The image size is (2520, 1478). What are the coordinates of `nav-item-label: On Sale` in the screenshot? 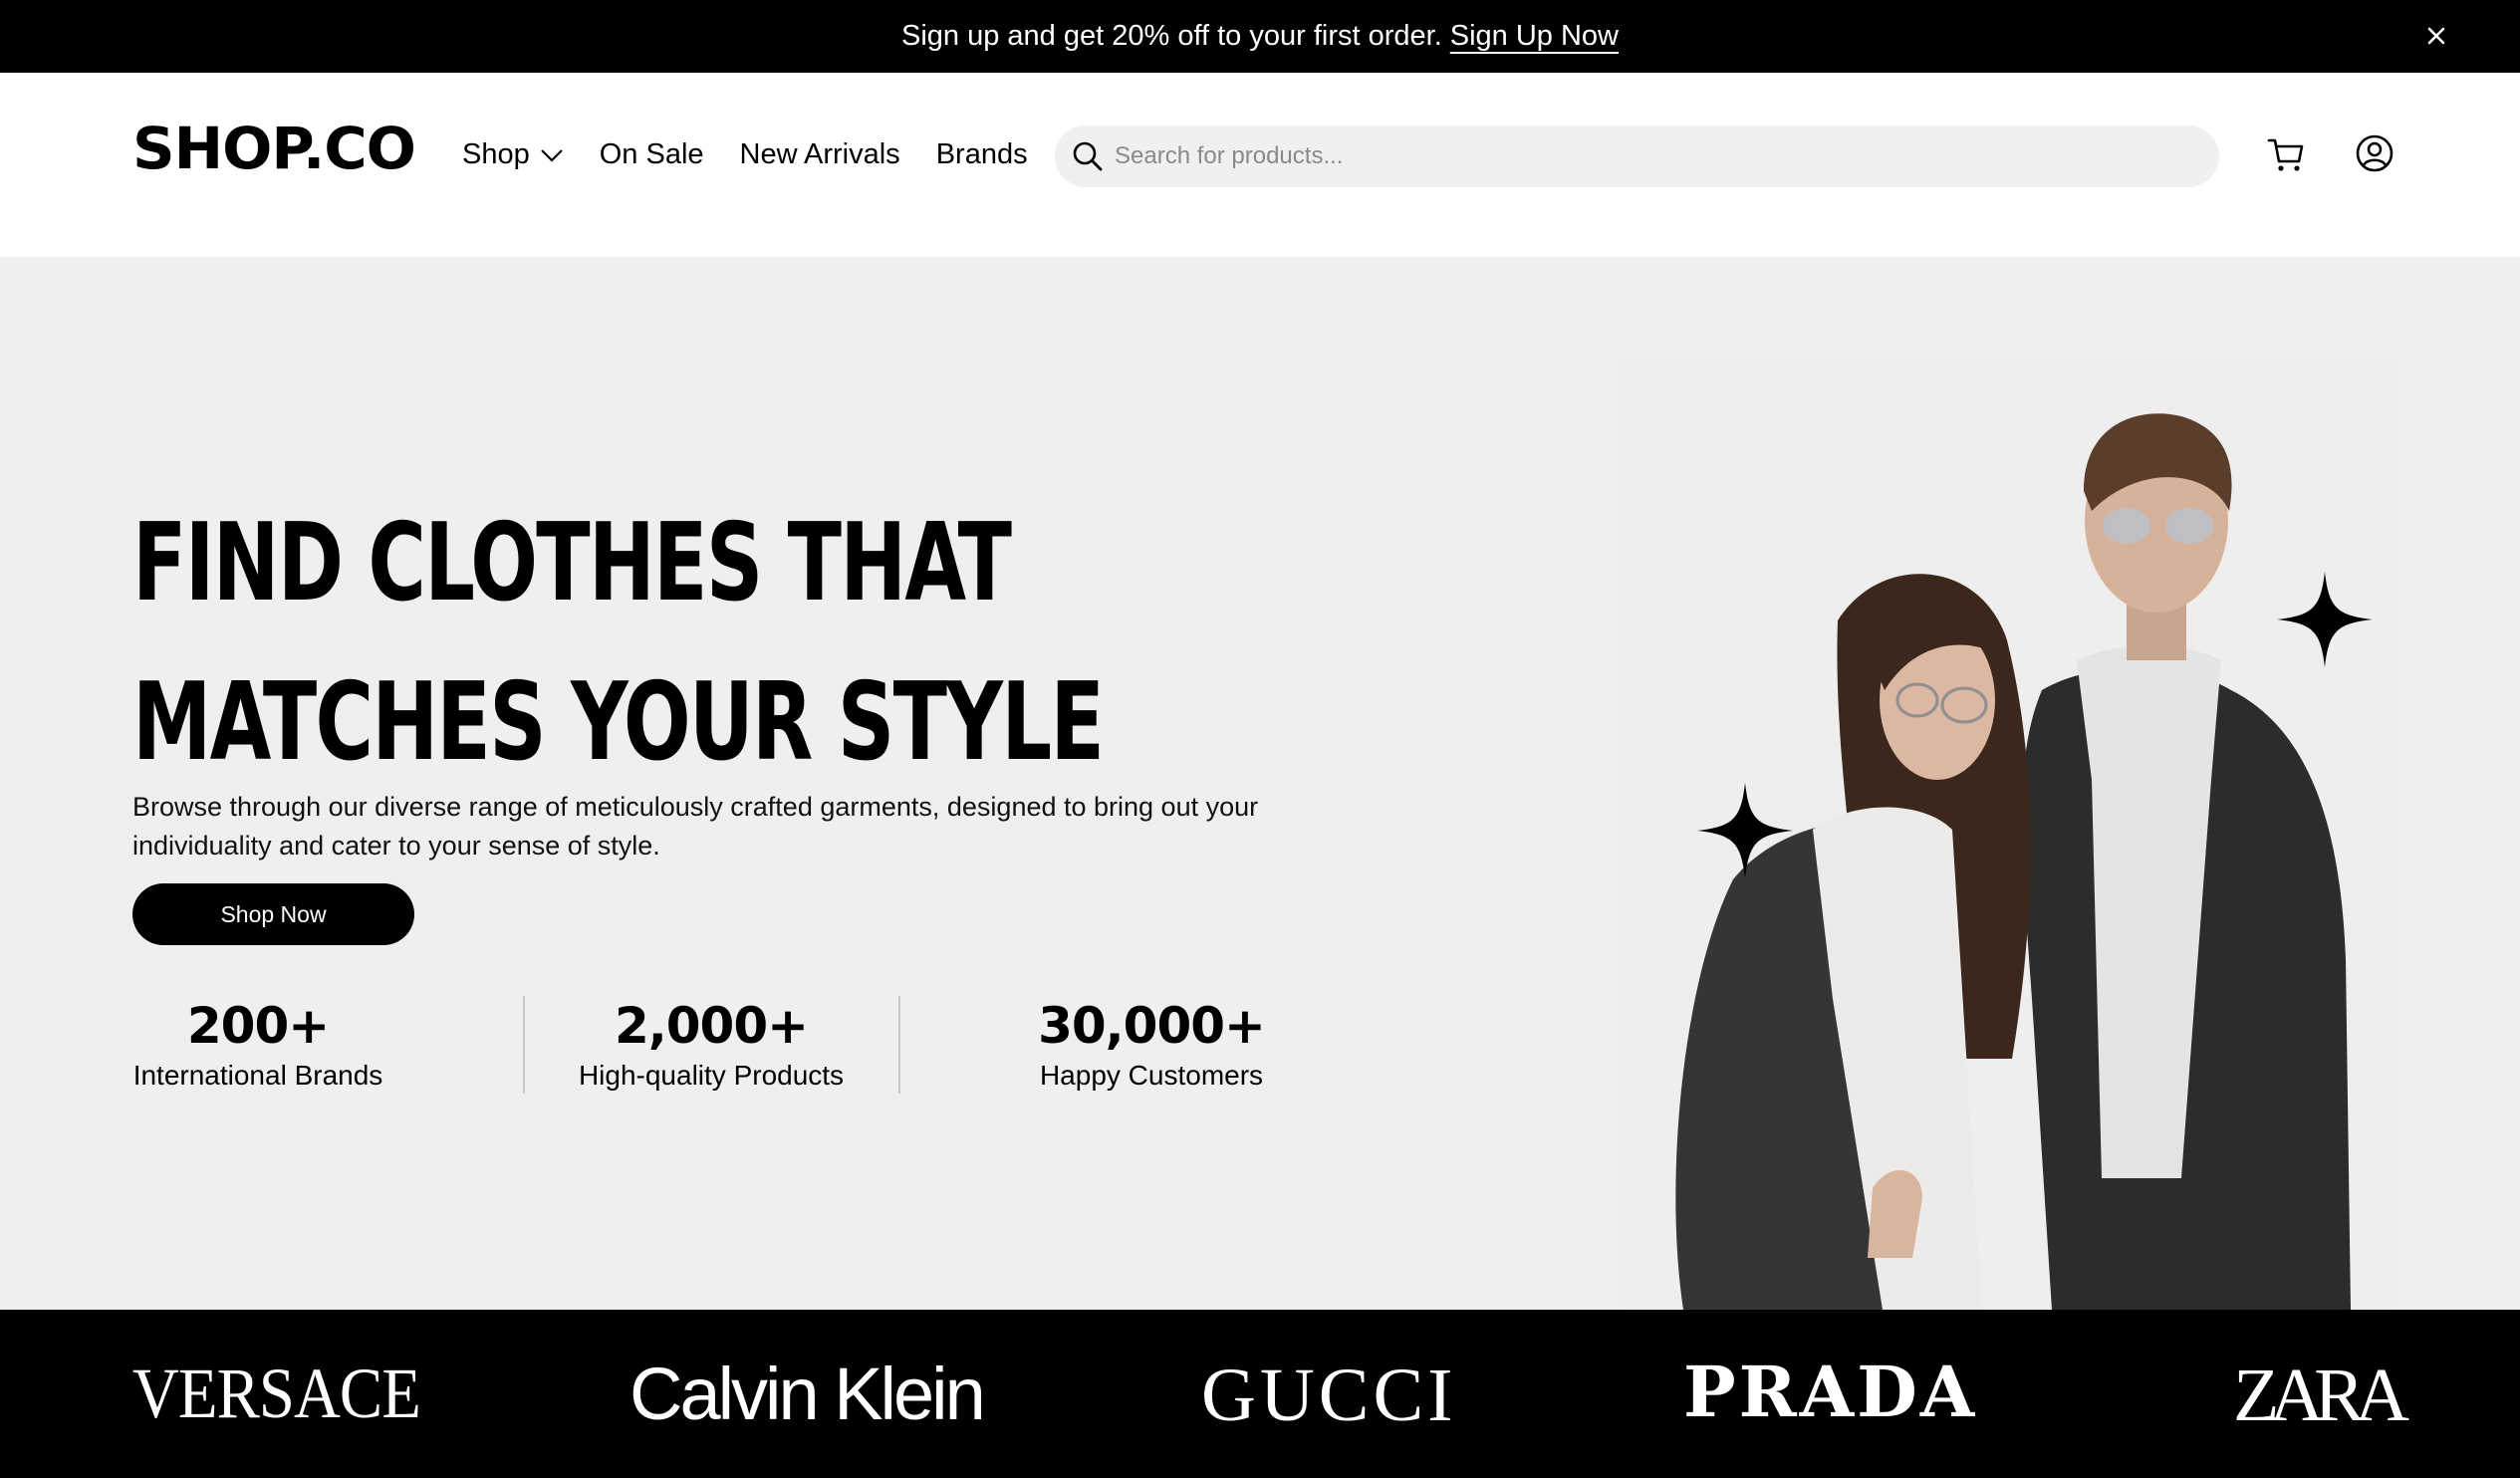 It's located at (651, 154).